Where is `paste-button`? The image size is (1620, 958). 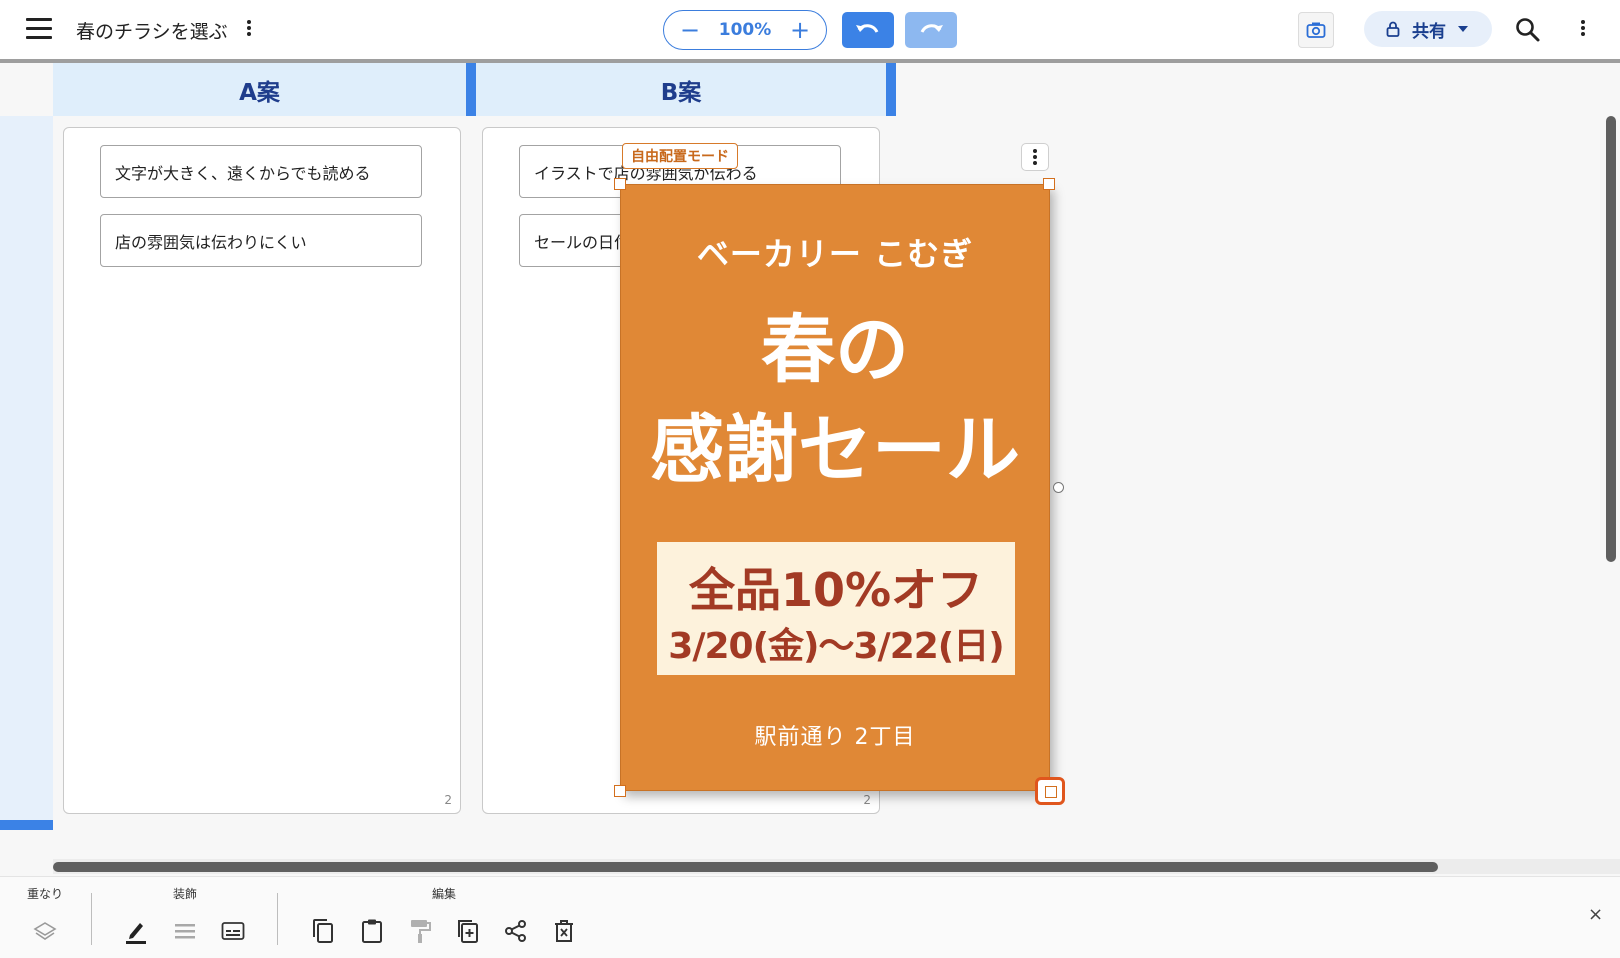
paste-button is located at coordinates (372, 931).